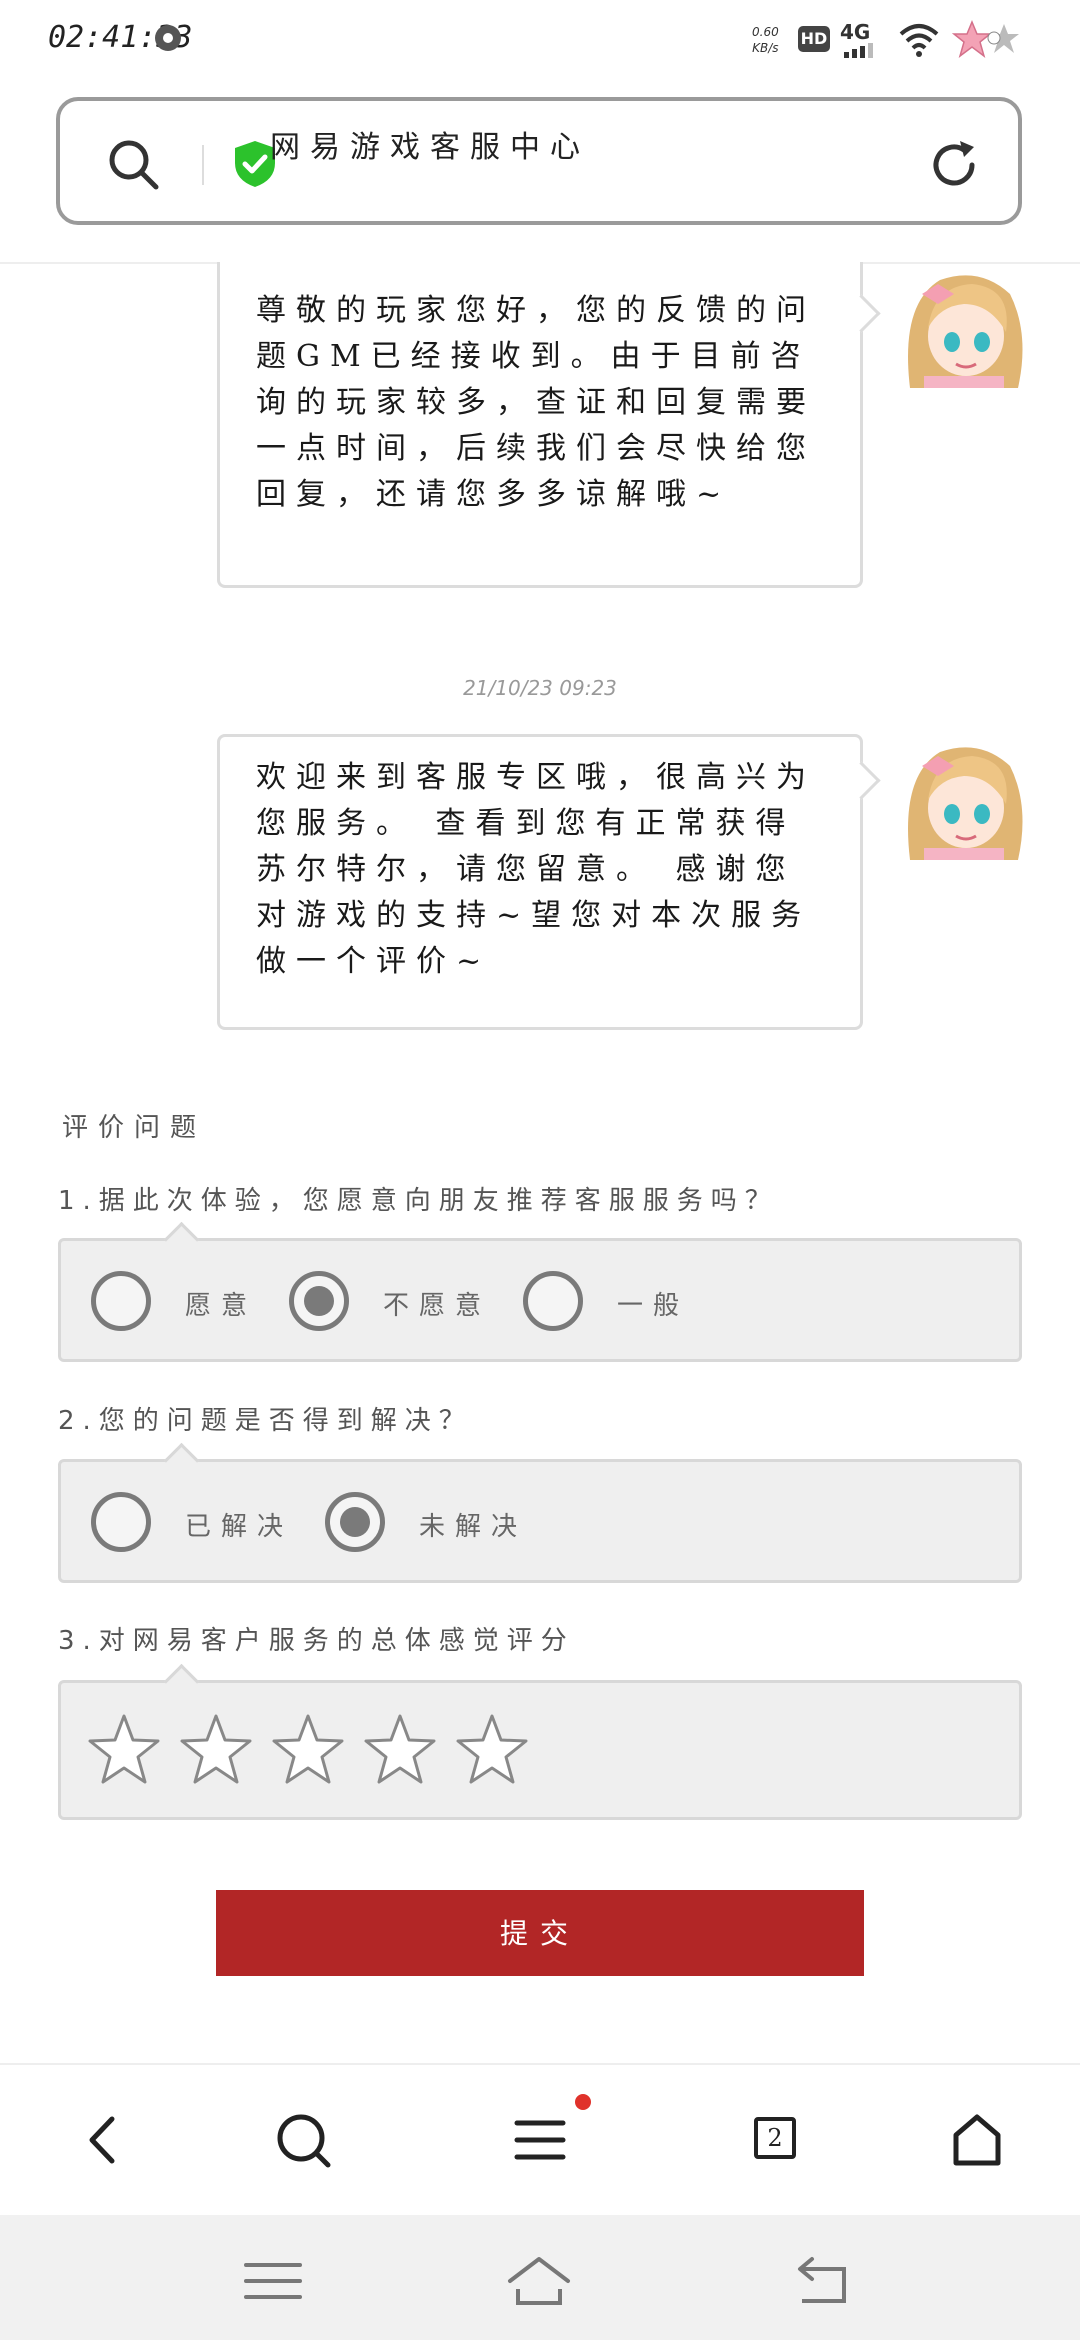  Describe the element at coordinates (134, 1128) in the screenshot. I see `survey-title: 评价问题` at that location.